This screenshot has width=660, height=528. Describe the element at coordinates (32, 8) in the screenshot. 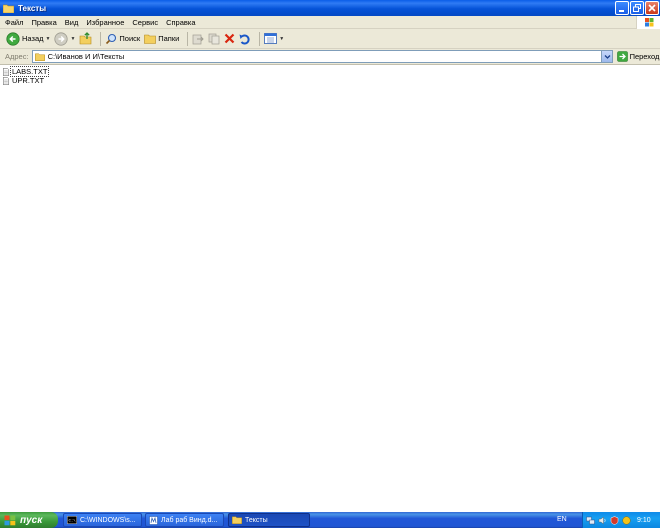

I see `window-title: Тексты` at that location.